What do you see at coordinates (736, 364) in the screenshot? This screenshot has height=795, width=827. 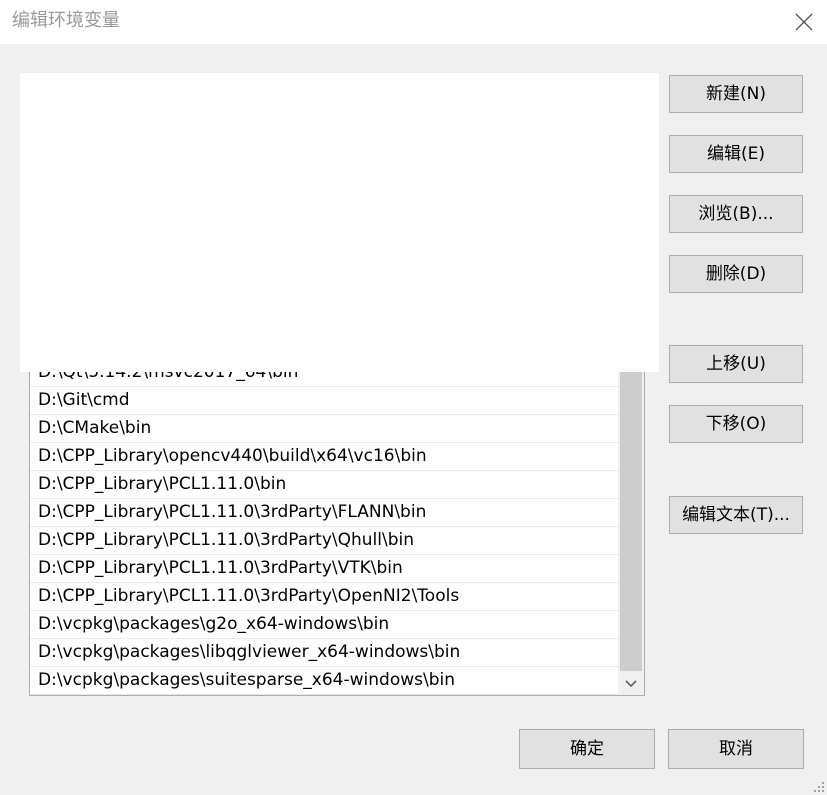 I see `move-up-button: 上移(U)` at bounding box center [736, 364].